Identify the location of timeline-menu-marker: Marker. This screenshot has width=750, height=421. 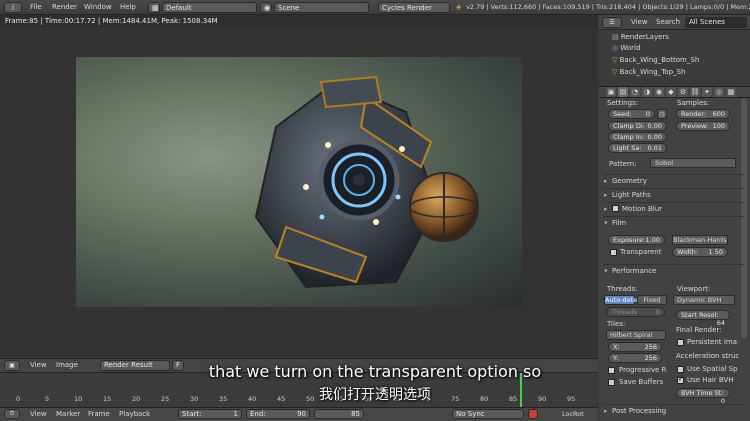
(68, 414).